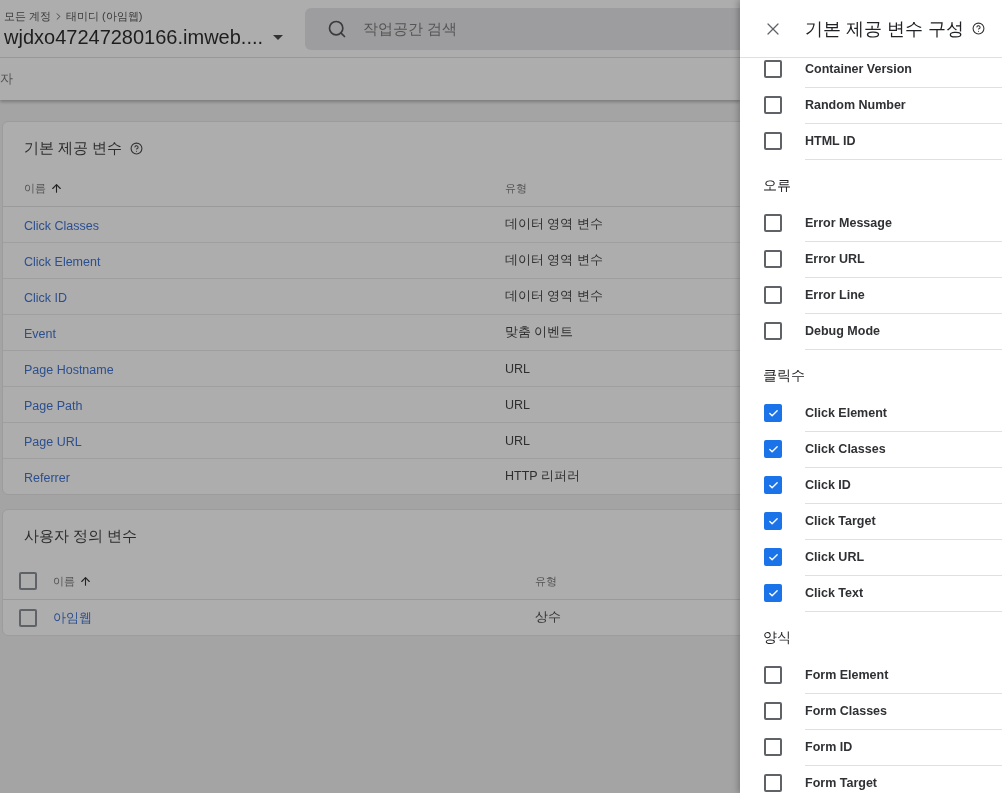 The width and height of the screenshot is (1002, 793). What do you see at coordinates (903, 711) in the screenshot?
I see `variable-label: Form Classes` at bounding box center [903, 711].